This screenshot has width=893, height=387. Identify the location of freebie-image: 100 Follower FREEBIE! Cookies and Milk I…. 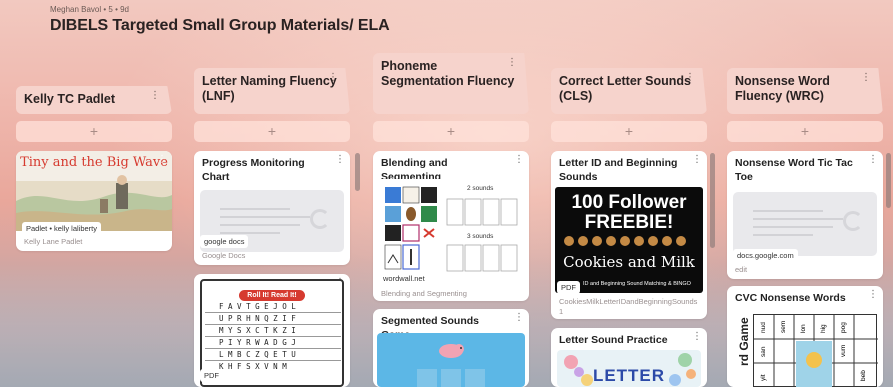
(629, 240).